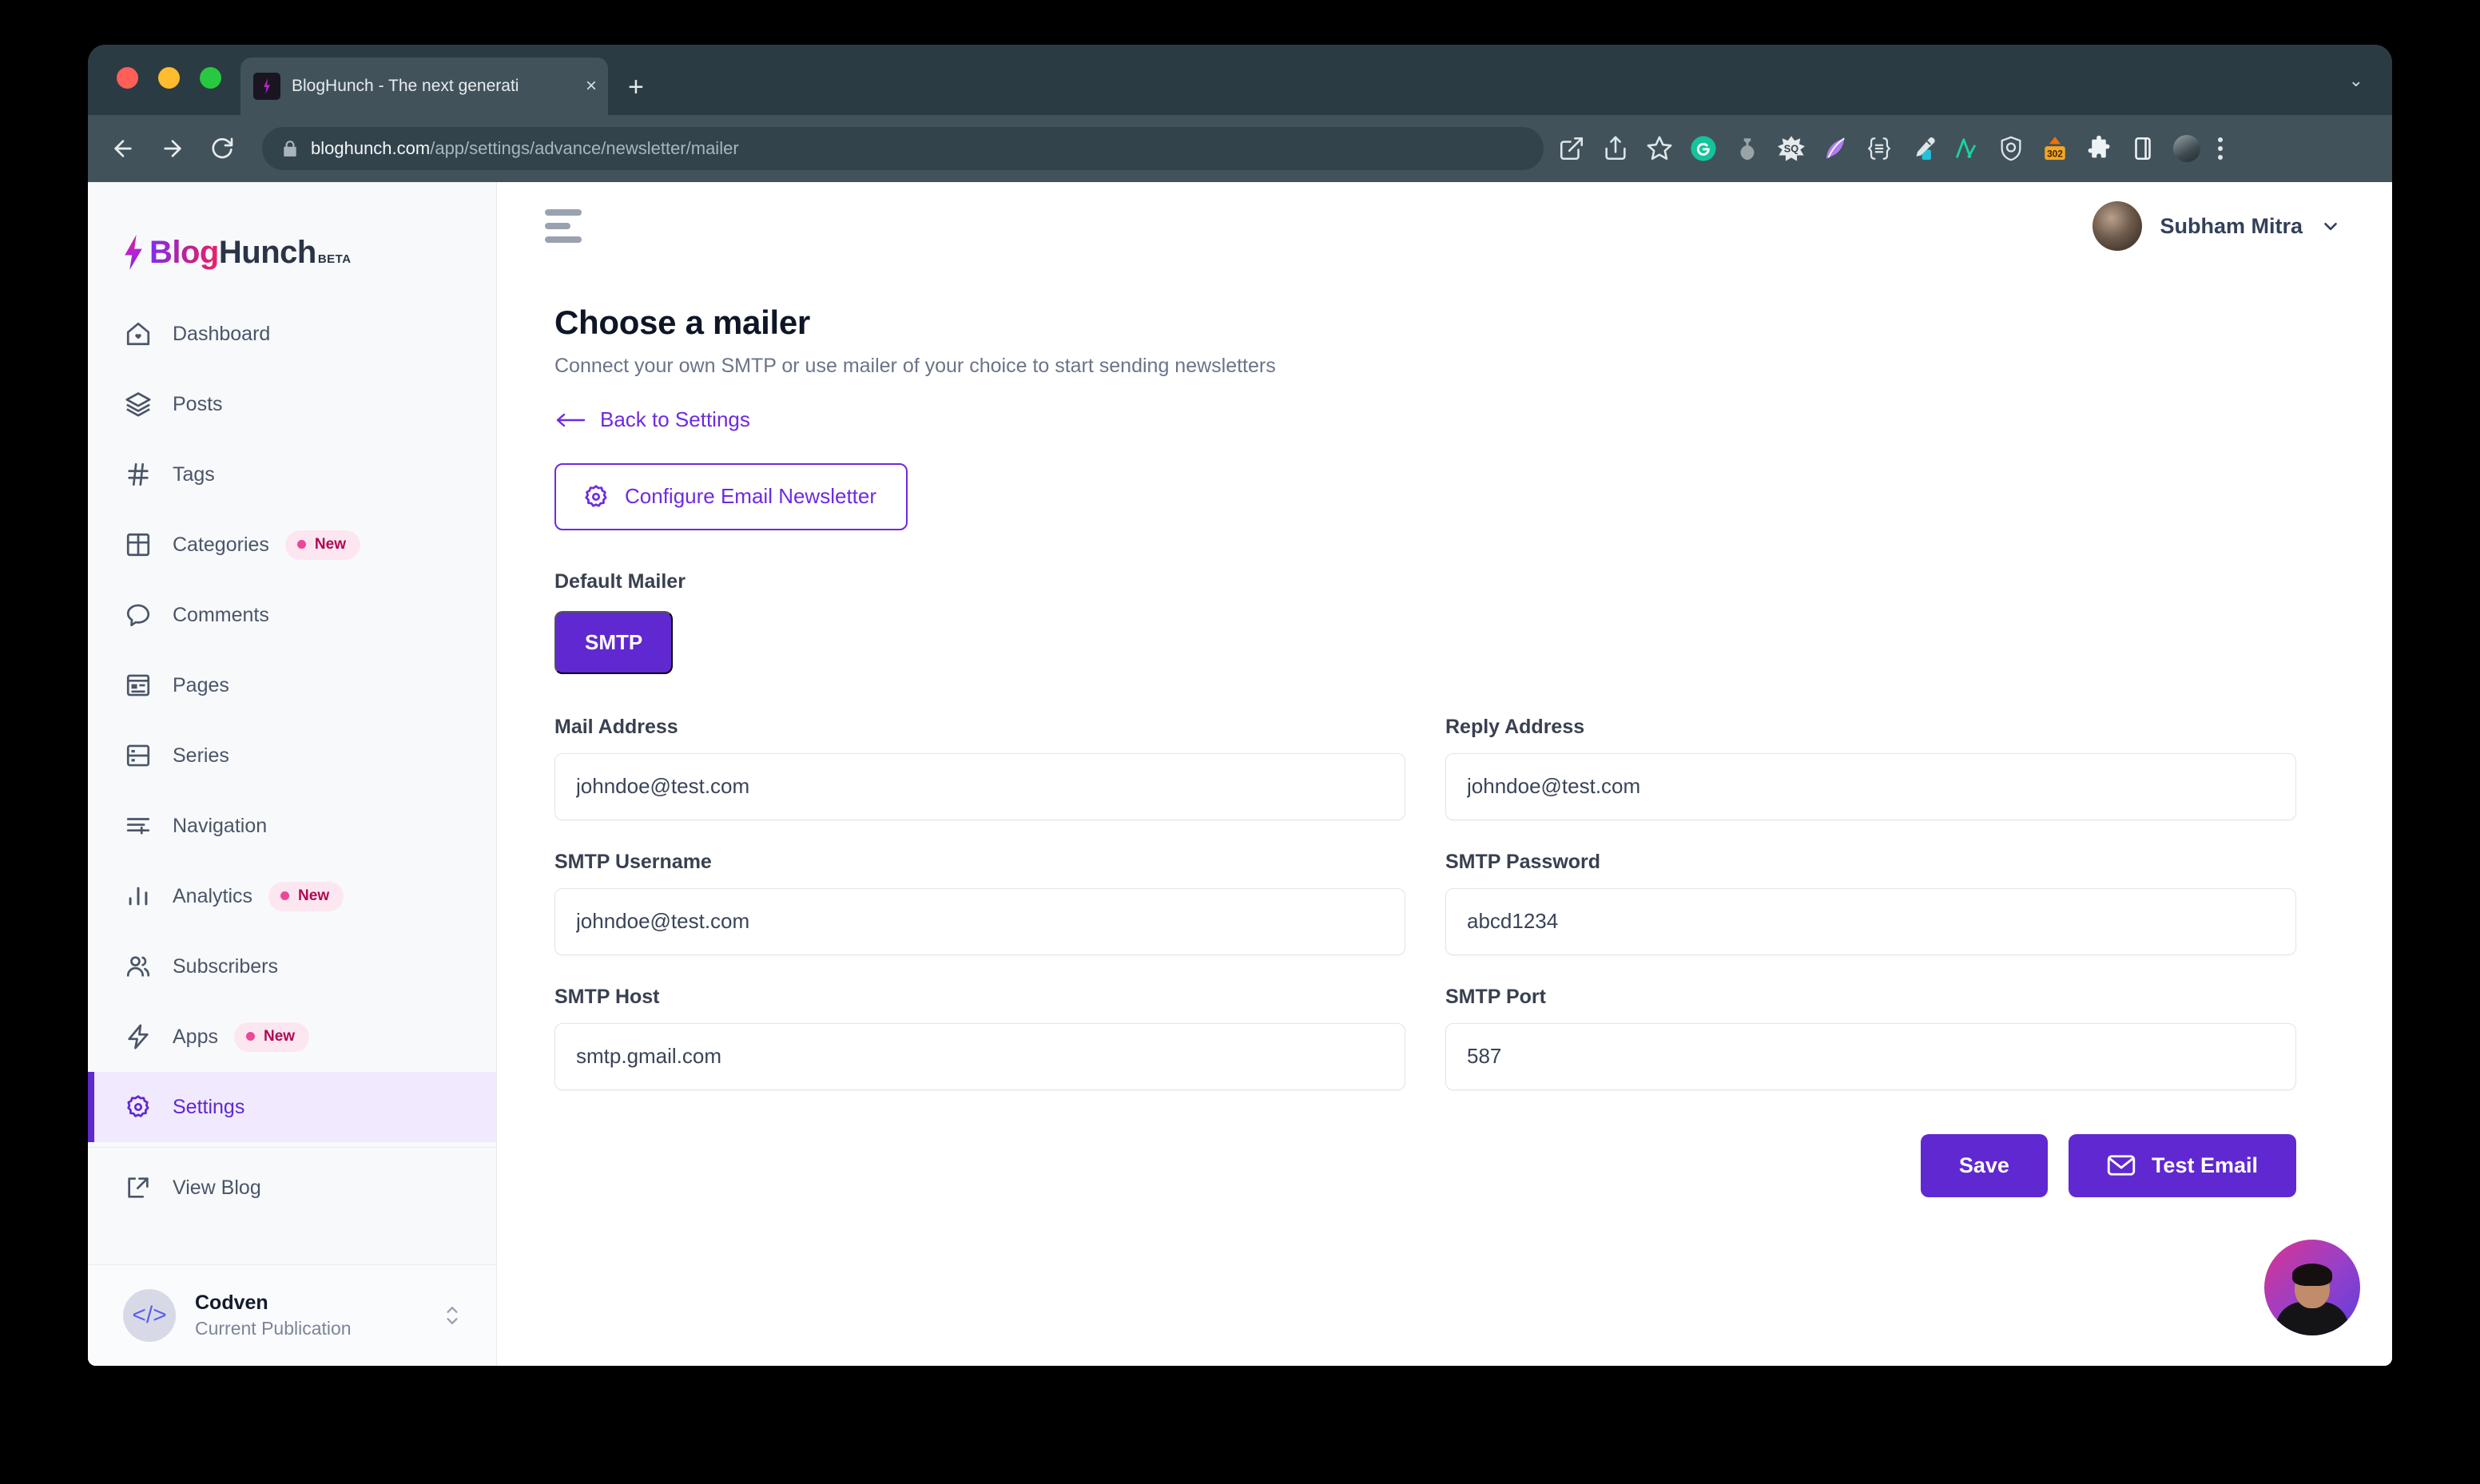  What do you see at coordinates (2312, 1287) in the screenshot?
I see `support-chat-button` at bounding box center [2312, 1287].